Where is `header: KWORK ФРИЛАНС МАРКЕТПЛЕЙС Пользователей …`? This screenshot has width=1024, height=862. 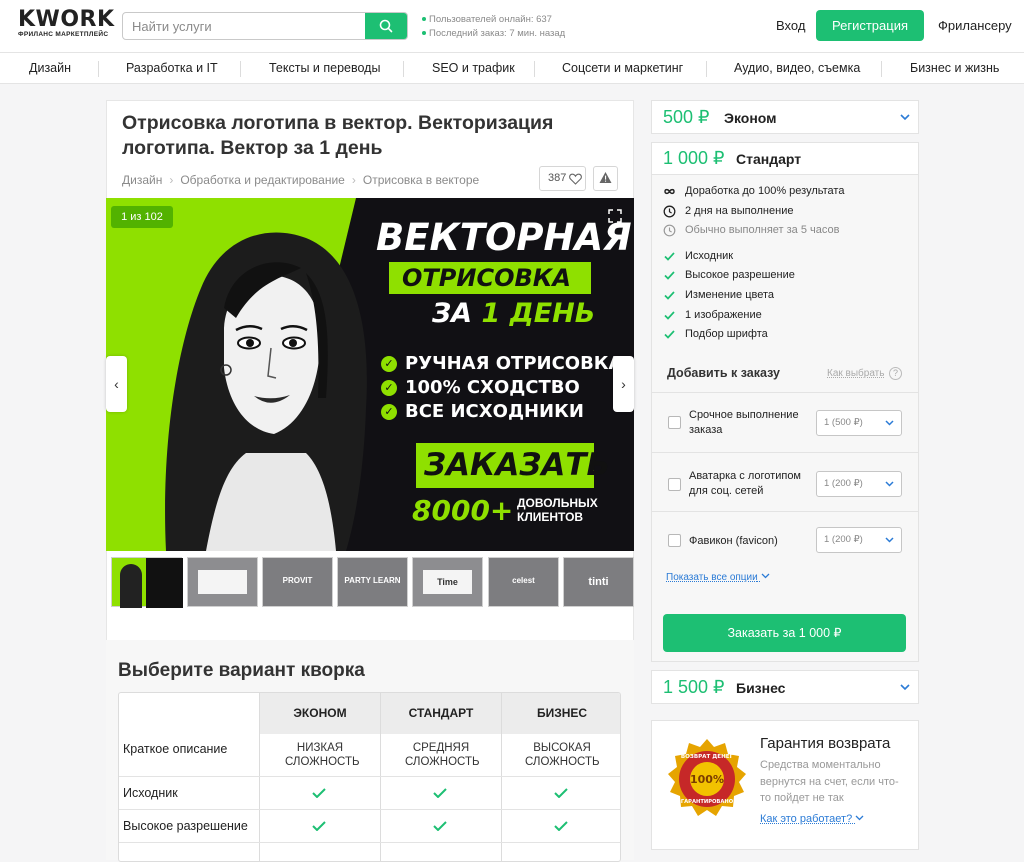
header: KWORK ФРИЛАНС МАРКЕТПЛЕЙС Пользователей … is located at coordinates (512, 26).